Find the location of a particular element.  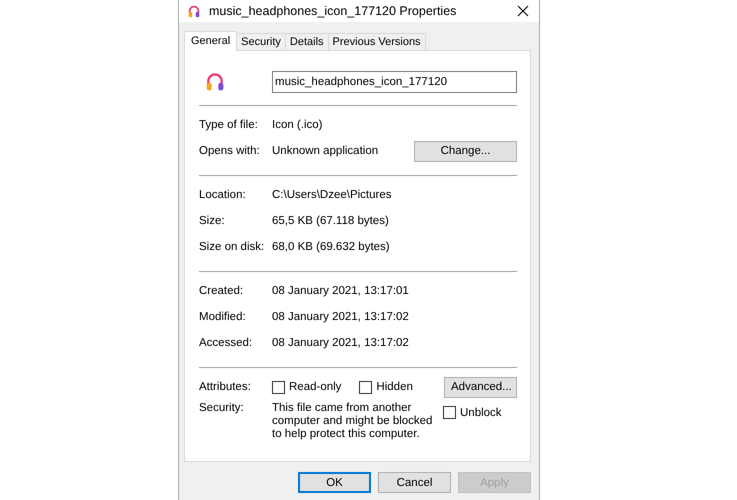

field-label: Modified: is located at coordinates (223, 317).